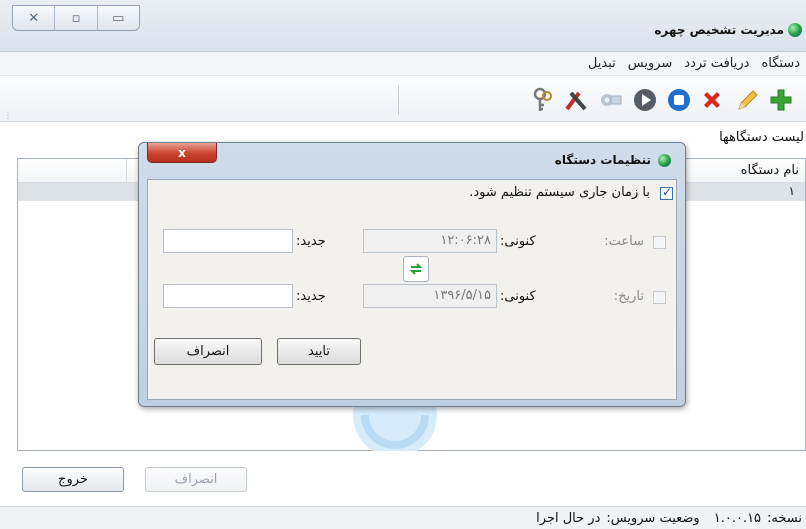  I want to click on checkmark-icon: ✓, so click(667, 192).